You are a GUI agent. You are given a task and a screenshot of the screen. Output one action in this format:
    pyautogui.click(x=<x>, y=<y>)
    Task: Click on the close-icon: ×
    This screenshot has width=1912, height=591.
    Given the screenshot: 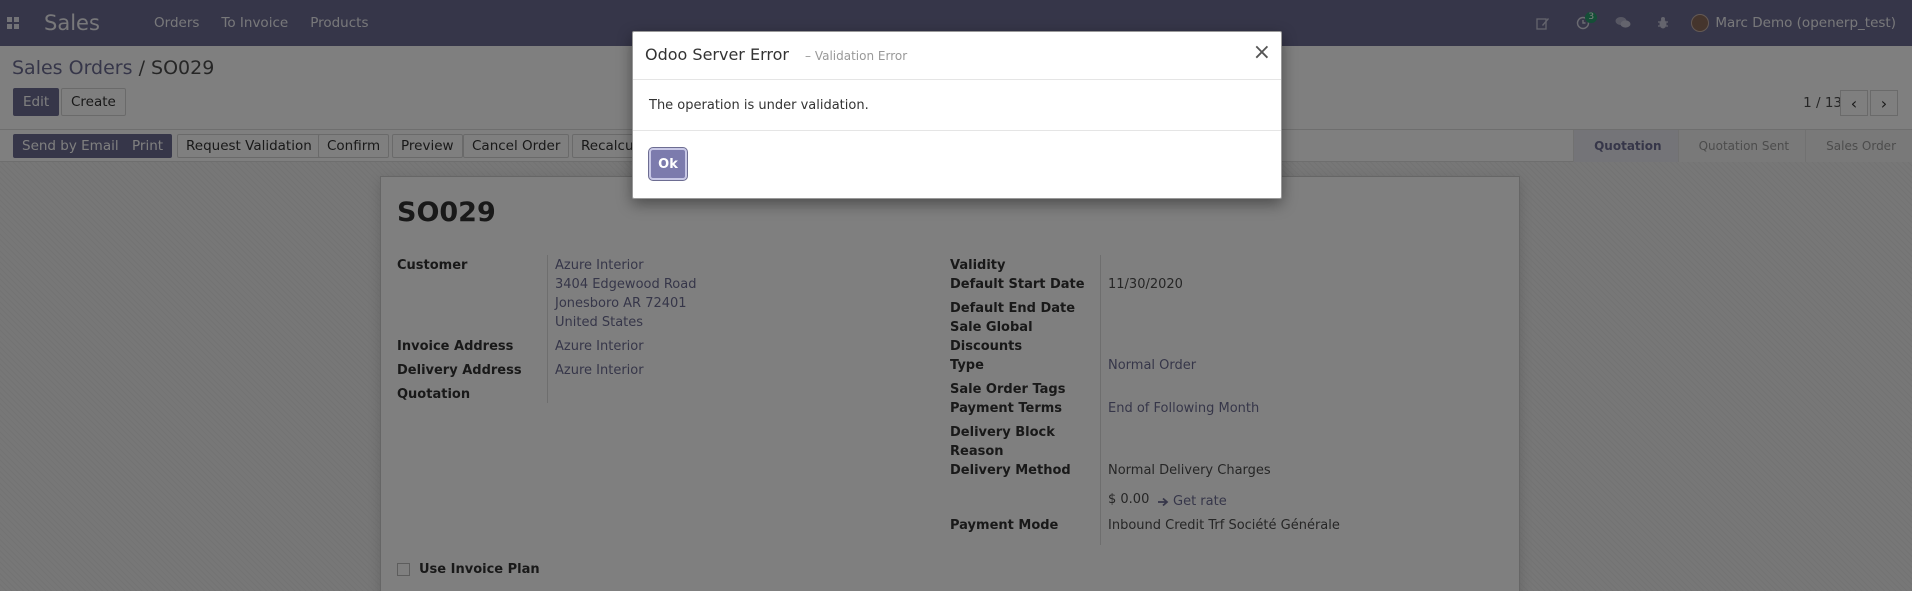 What is the action you would take?
    pyautogui.click(x=1262, y=53)
    